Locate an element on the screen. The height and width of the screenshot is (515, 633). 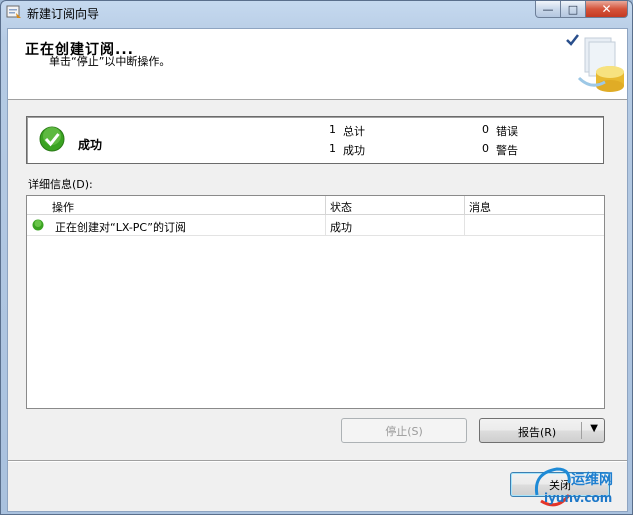
title-bar: 新建订阅向导 — □ ✕ is located at coordinates (316, 12).